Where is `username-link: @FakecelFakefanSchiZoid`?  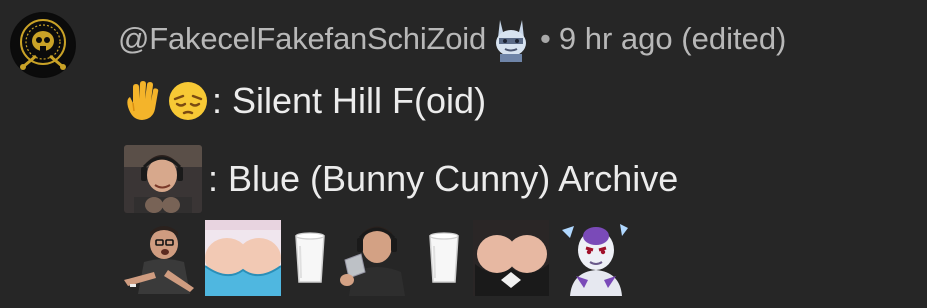 username-link: @FakecelFakefanSchiZoid is located at coordinates (302, 39).